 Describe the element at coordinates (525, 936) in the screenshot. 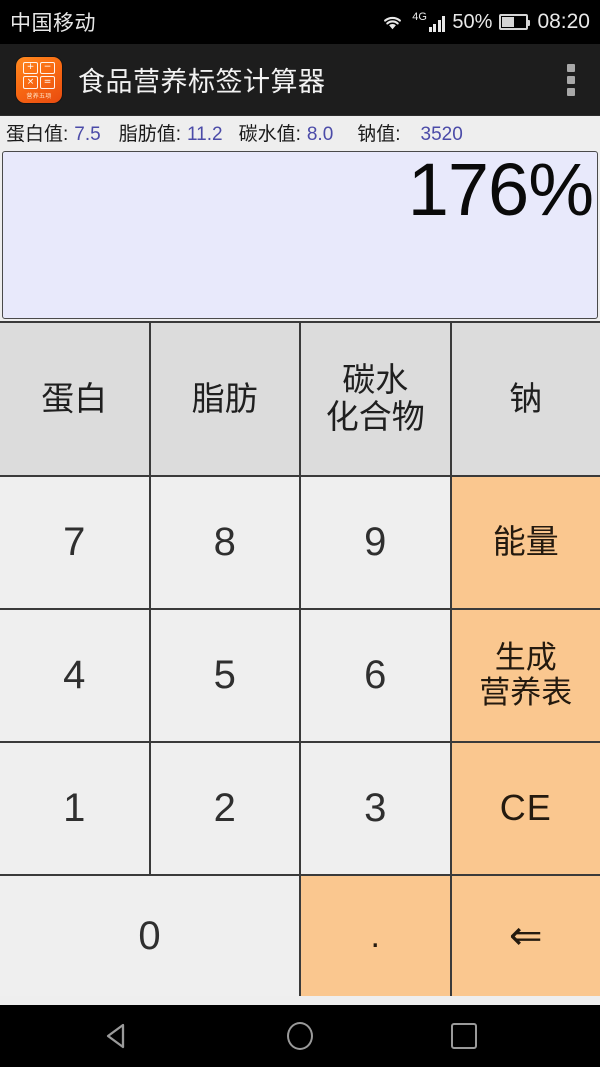

I see `key-backspace: ⇐` at that location.